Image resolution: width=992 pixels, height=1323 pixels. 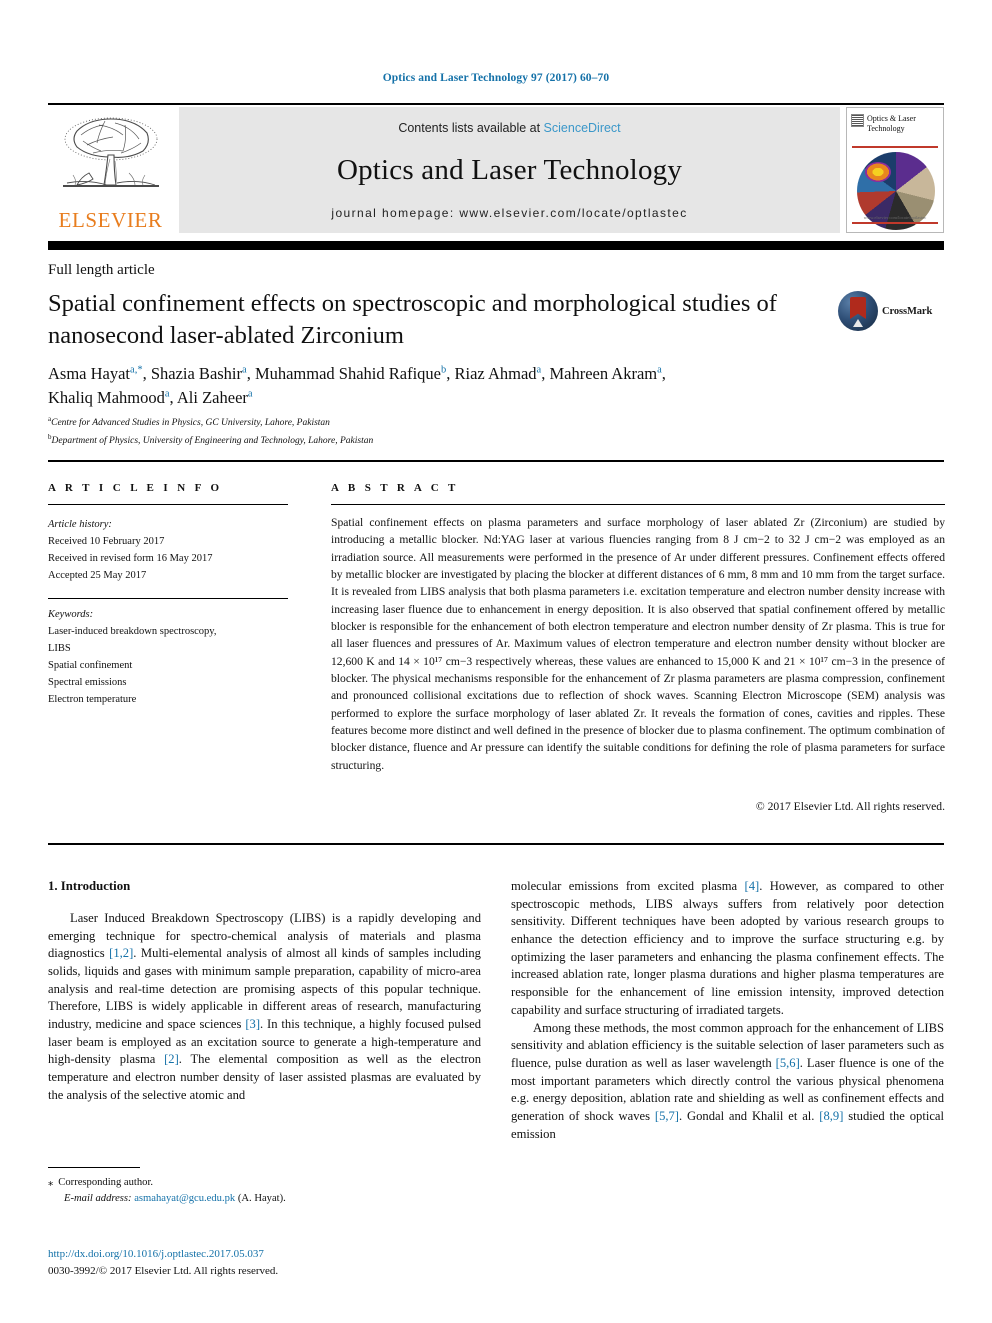 What do you see at coordinates (667, 1116) in the screenshot?
I see `citation-link: [5,7]` at bounding box center [667, 1116].